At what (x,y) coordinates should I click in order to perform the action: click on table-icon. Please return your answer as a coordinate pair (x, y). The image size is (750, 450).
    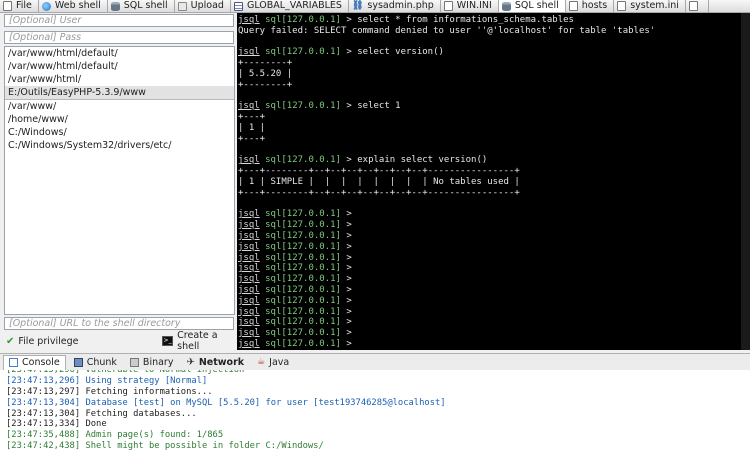
    Looking at the image, I should click on (238, 6).